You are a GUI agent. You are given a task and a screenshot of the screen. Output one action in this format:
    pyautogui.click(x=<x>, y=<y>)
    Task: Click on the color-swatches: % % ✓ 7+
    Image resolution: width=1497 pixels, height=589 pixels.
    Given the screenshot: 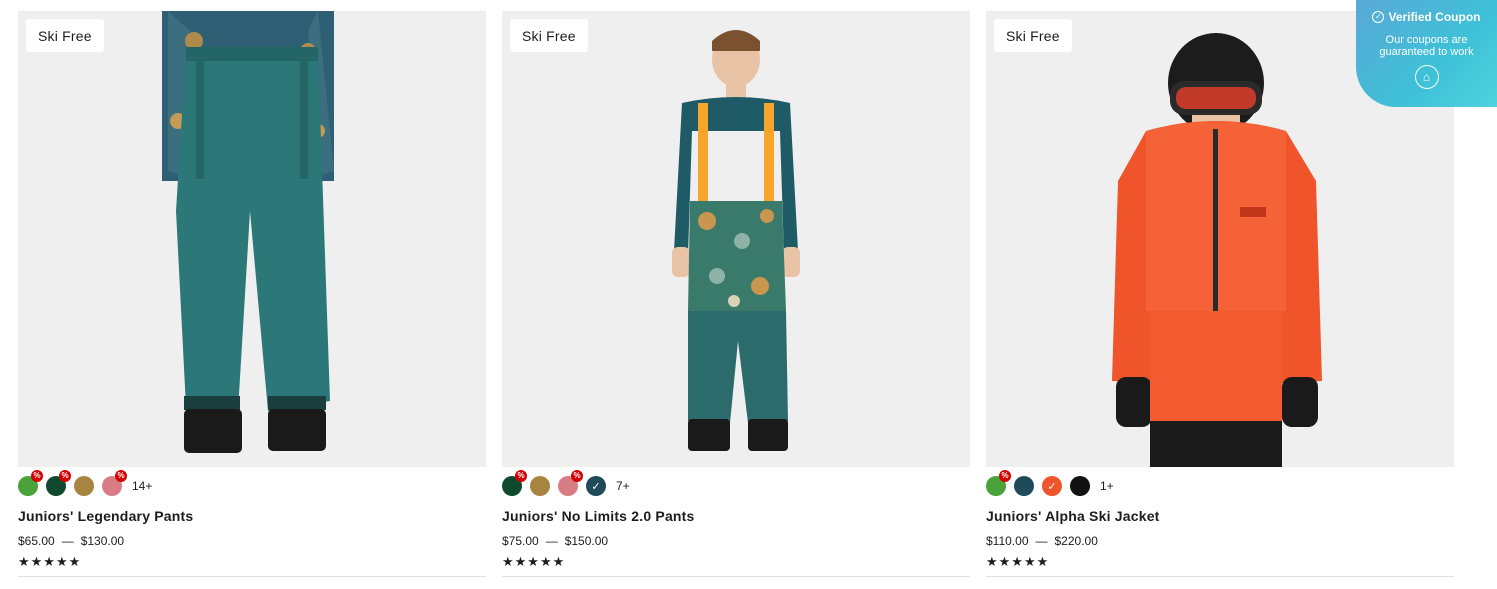 What is the action you would take?
    pyautogui.click(x=736, y=483)
    